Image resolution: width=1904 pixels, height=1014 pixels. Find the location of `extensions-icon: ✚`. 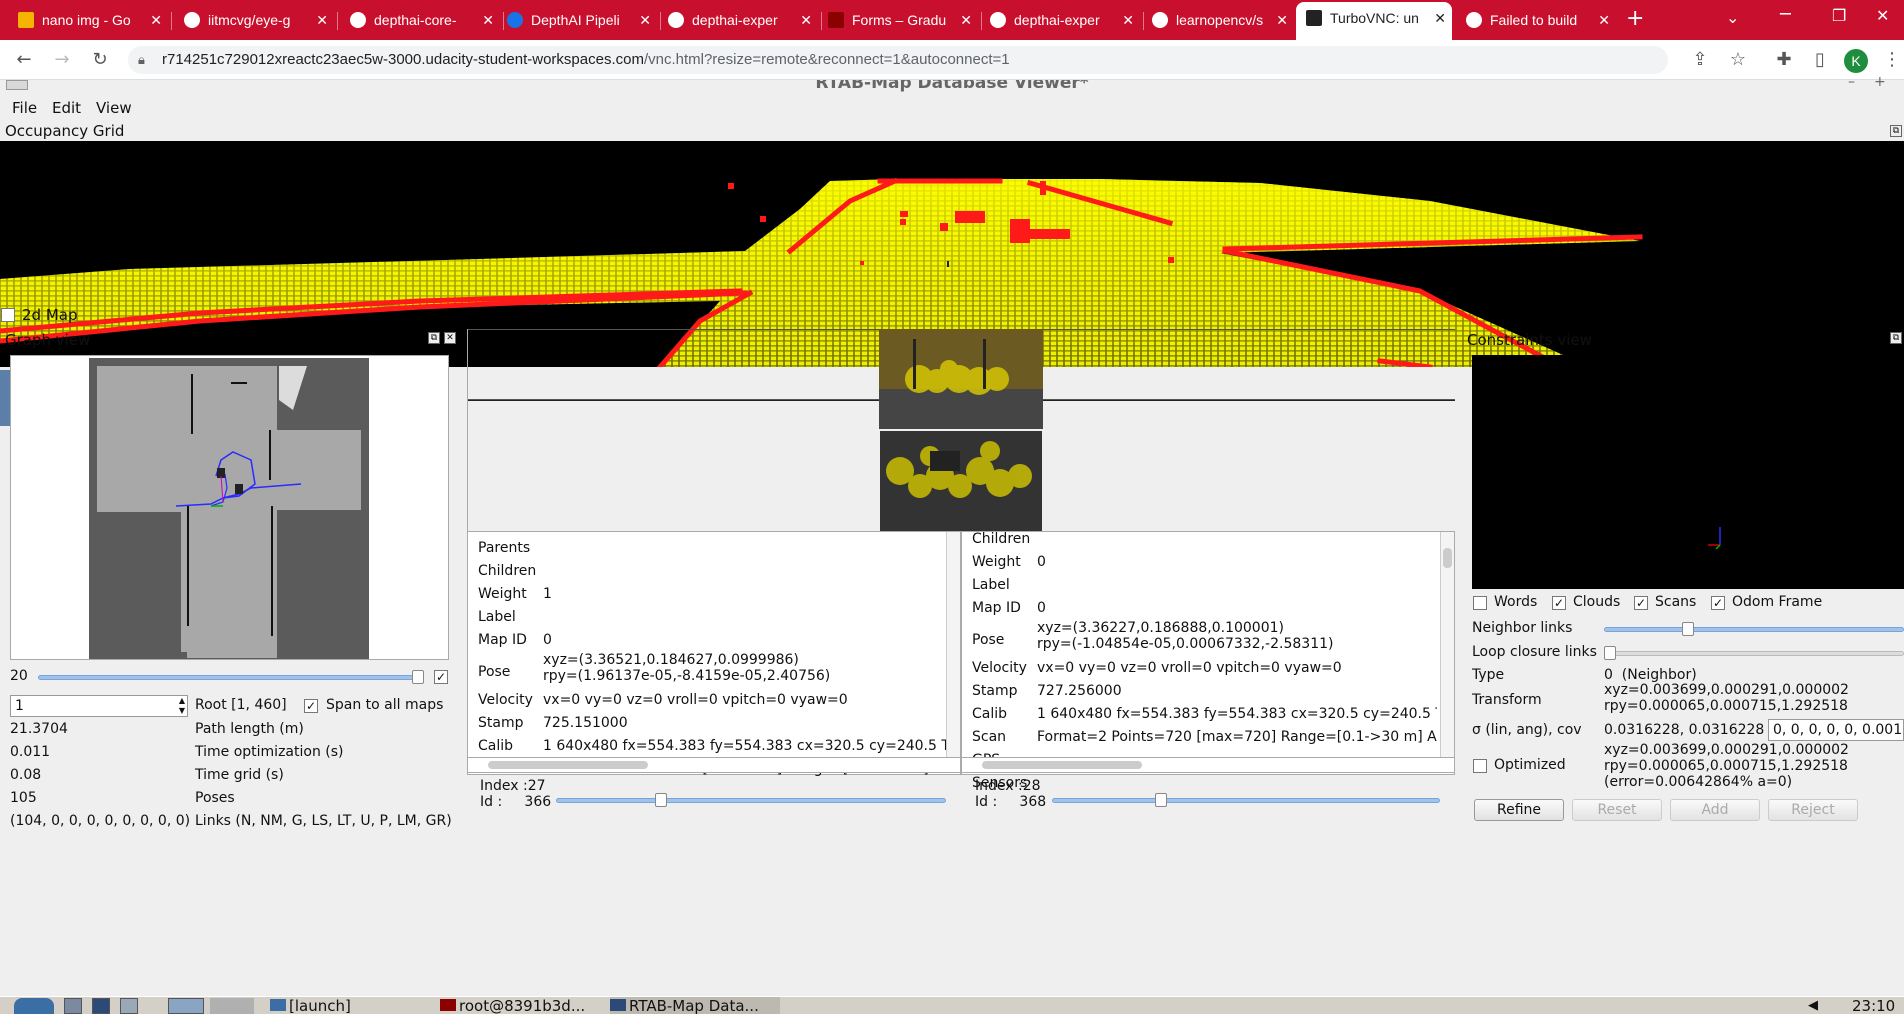

extensions-icon: ✚ is located at coordinates (1784, 60).